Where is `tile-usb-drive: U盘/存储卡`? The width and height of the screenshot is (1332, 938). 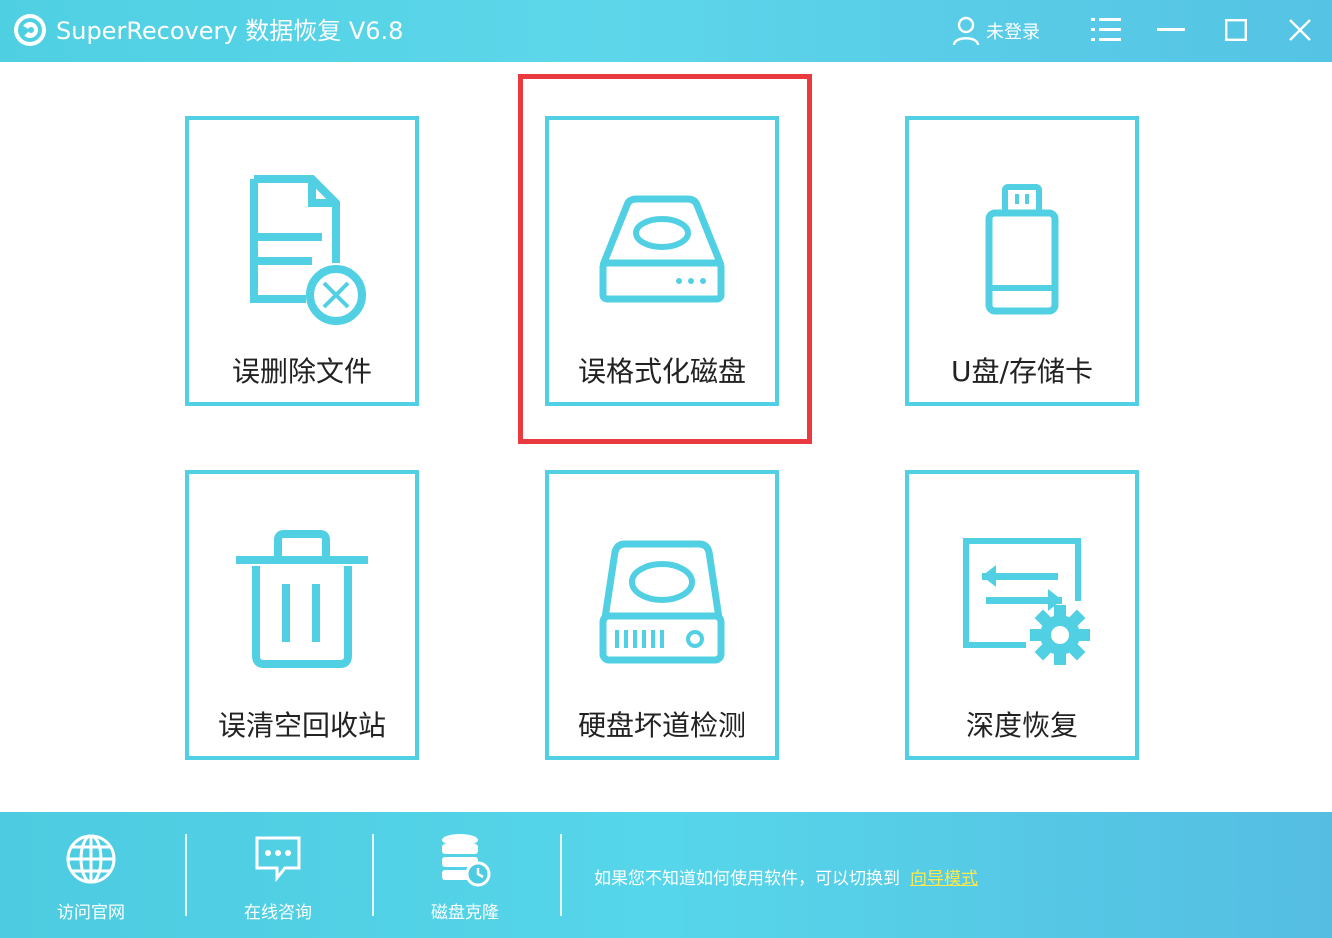
tile-usb-drive: U盘/存储卡 is located at coordinates (1022, 261).